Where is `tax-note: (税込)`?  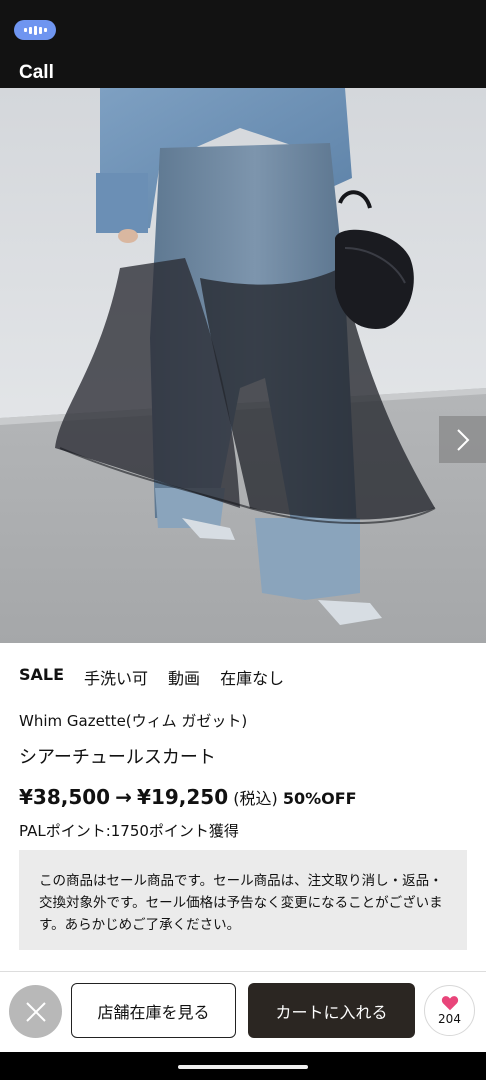
tax-note: (税込) is located at coordinates (255, 798).